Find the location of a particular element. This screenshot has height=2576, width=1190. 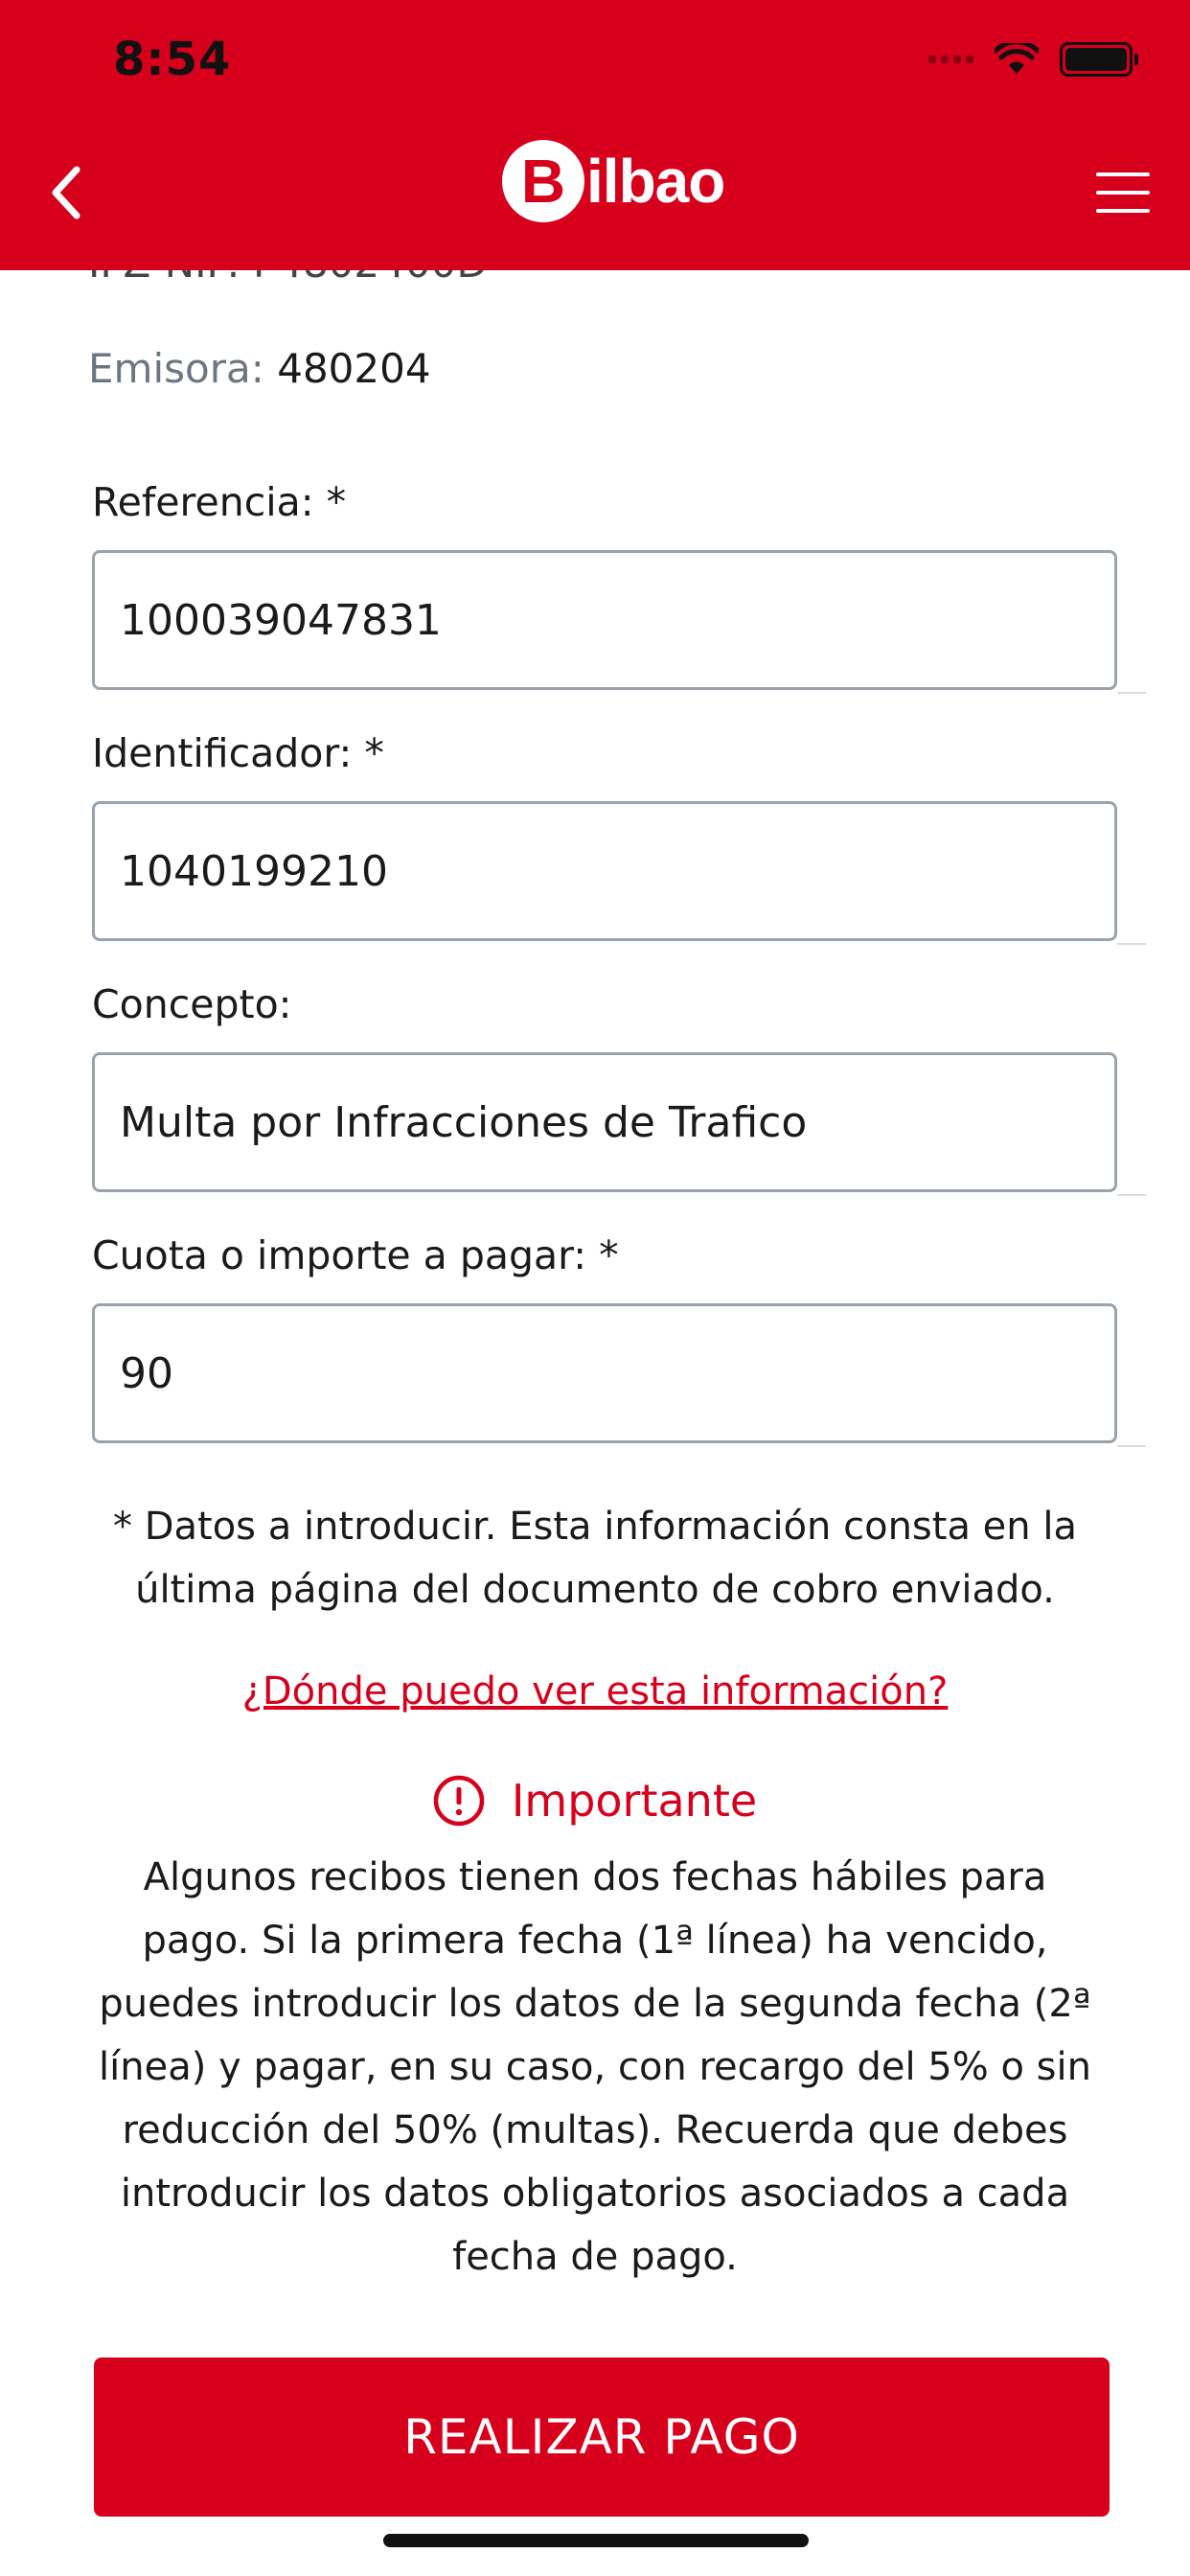

referencia-input: 100039047831 is located at coordinates (605, 620).